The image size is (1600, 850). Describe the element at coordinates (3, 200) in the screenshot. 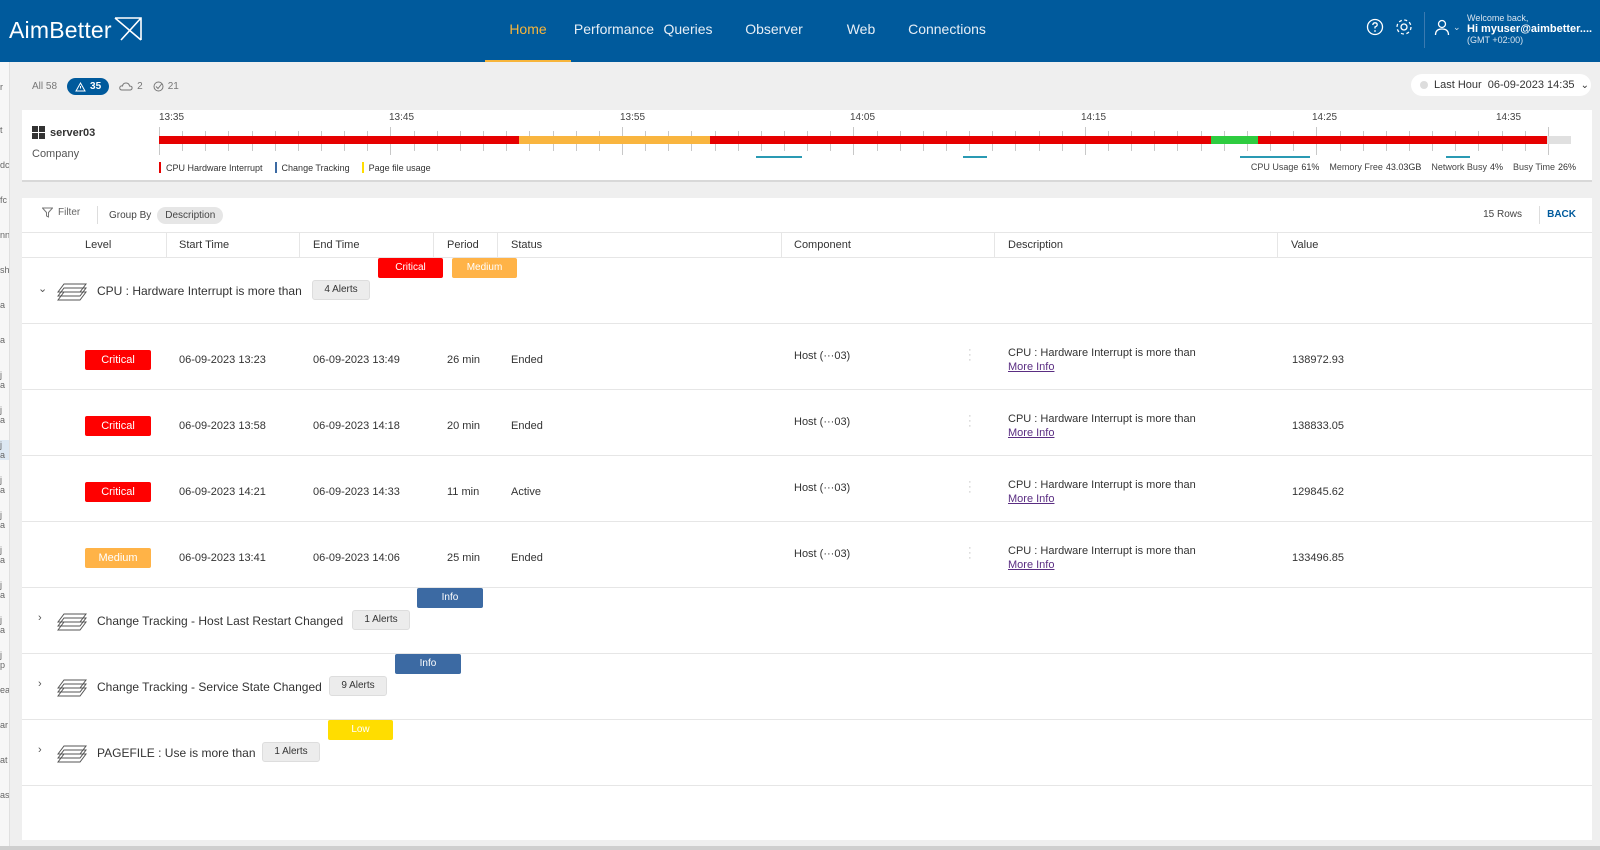

I see `sidebar-fragment: fc` at that location.